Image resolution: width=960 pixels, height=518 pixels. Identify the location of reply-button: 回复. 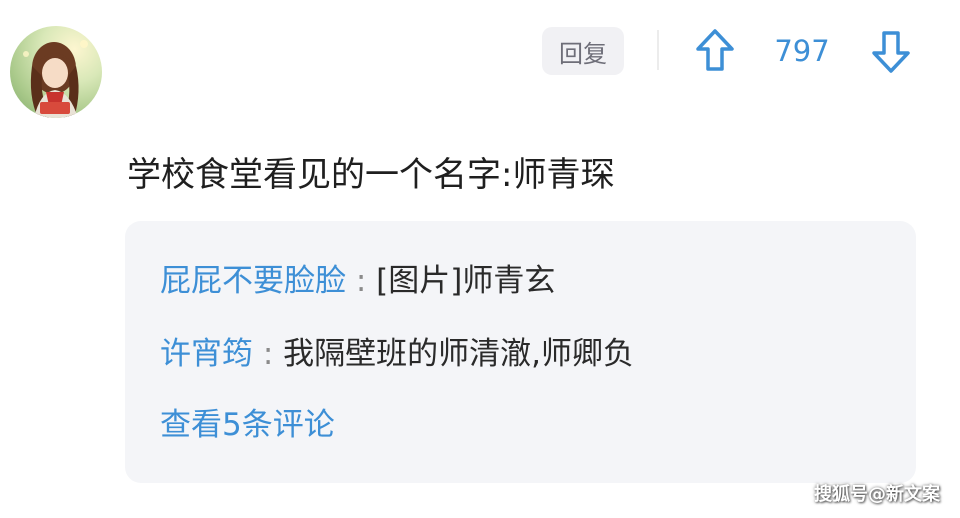
(583, 51).